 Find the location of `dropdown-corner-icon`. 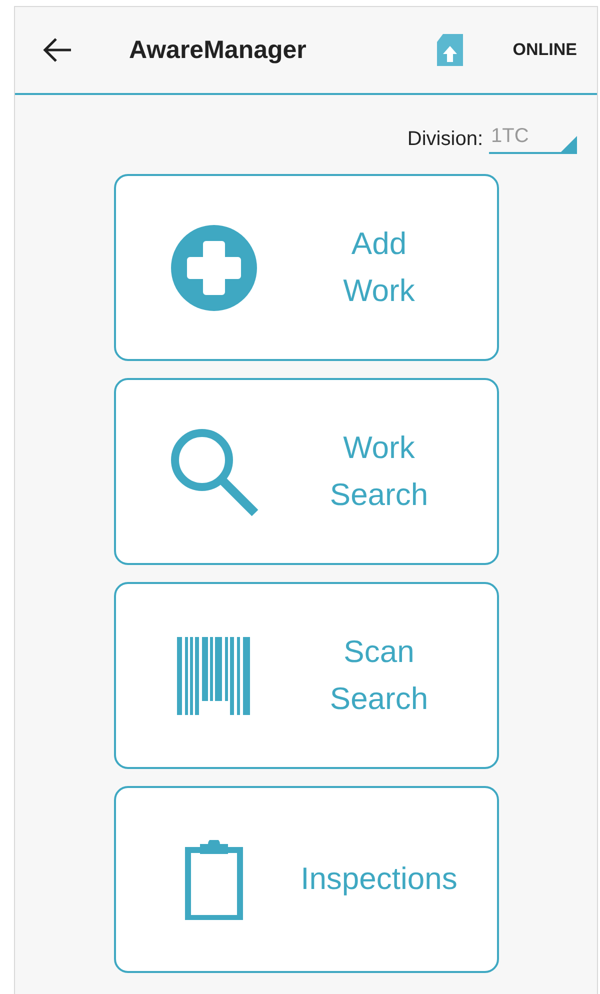

dropdown-corner-icon is located at coordinates (569, 144).